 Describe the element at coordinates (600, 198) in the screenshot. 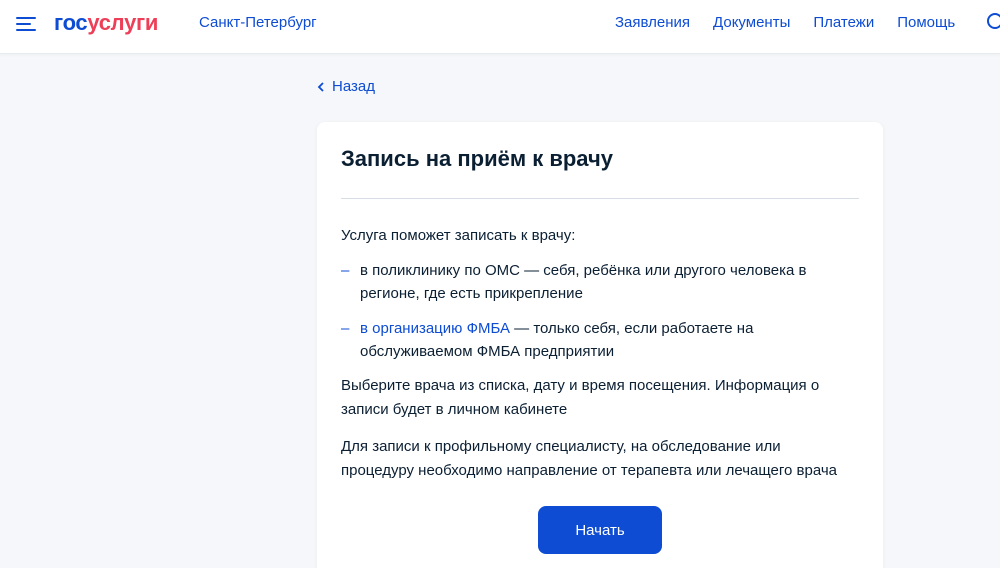

I see `divider` at that location.